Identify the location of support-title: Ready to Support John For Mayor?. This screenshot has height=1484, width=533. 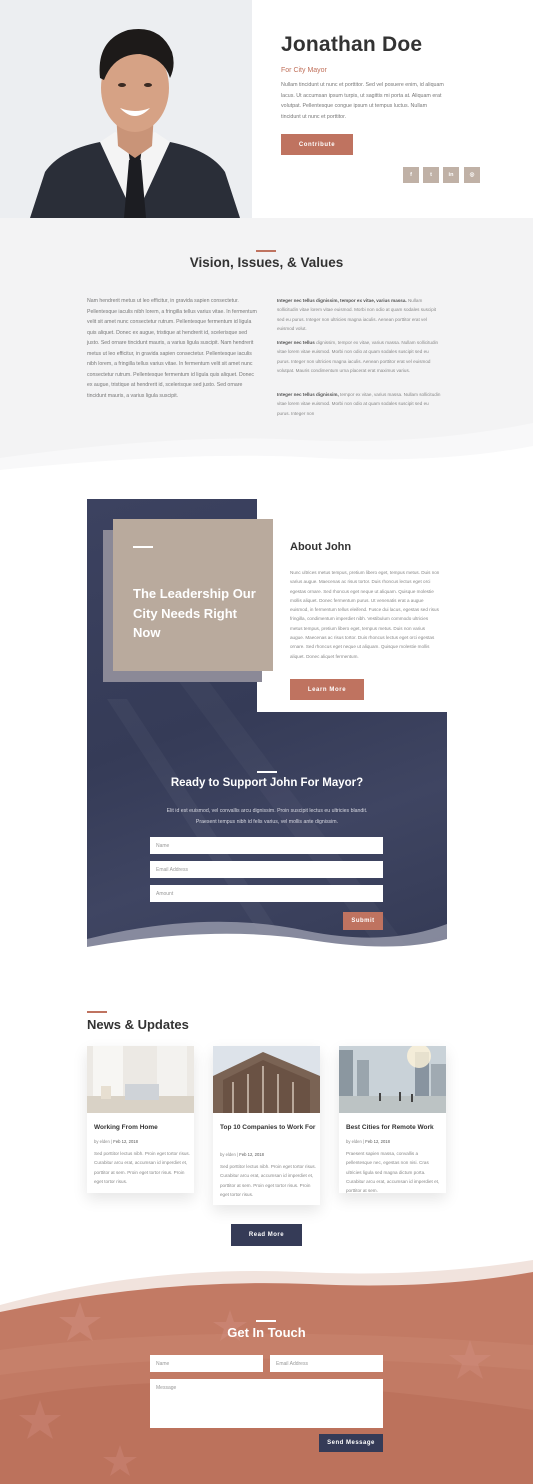
(267, 783).